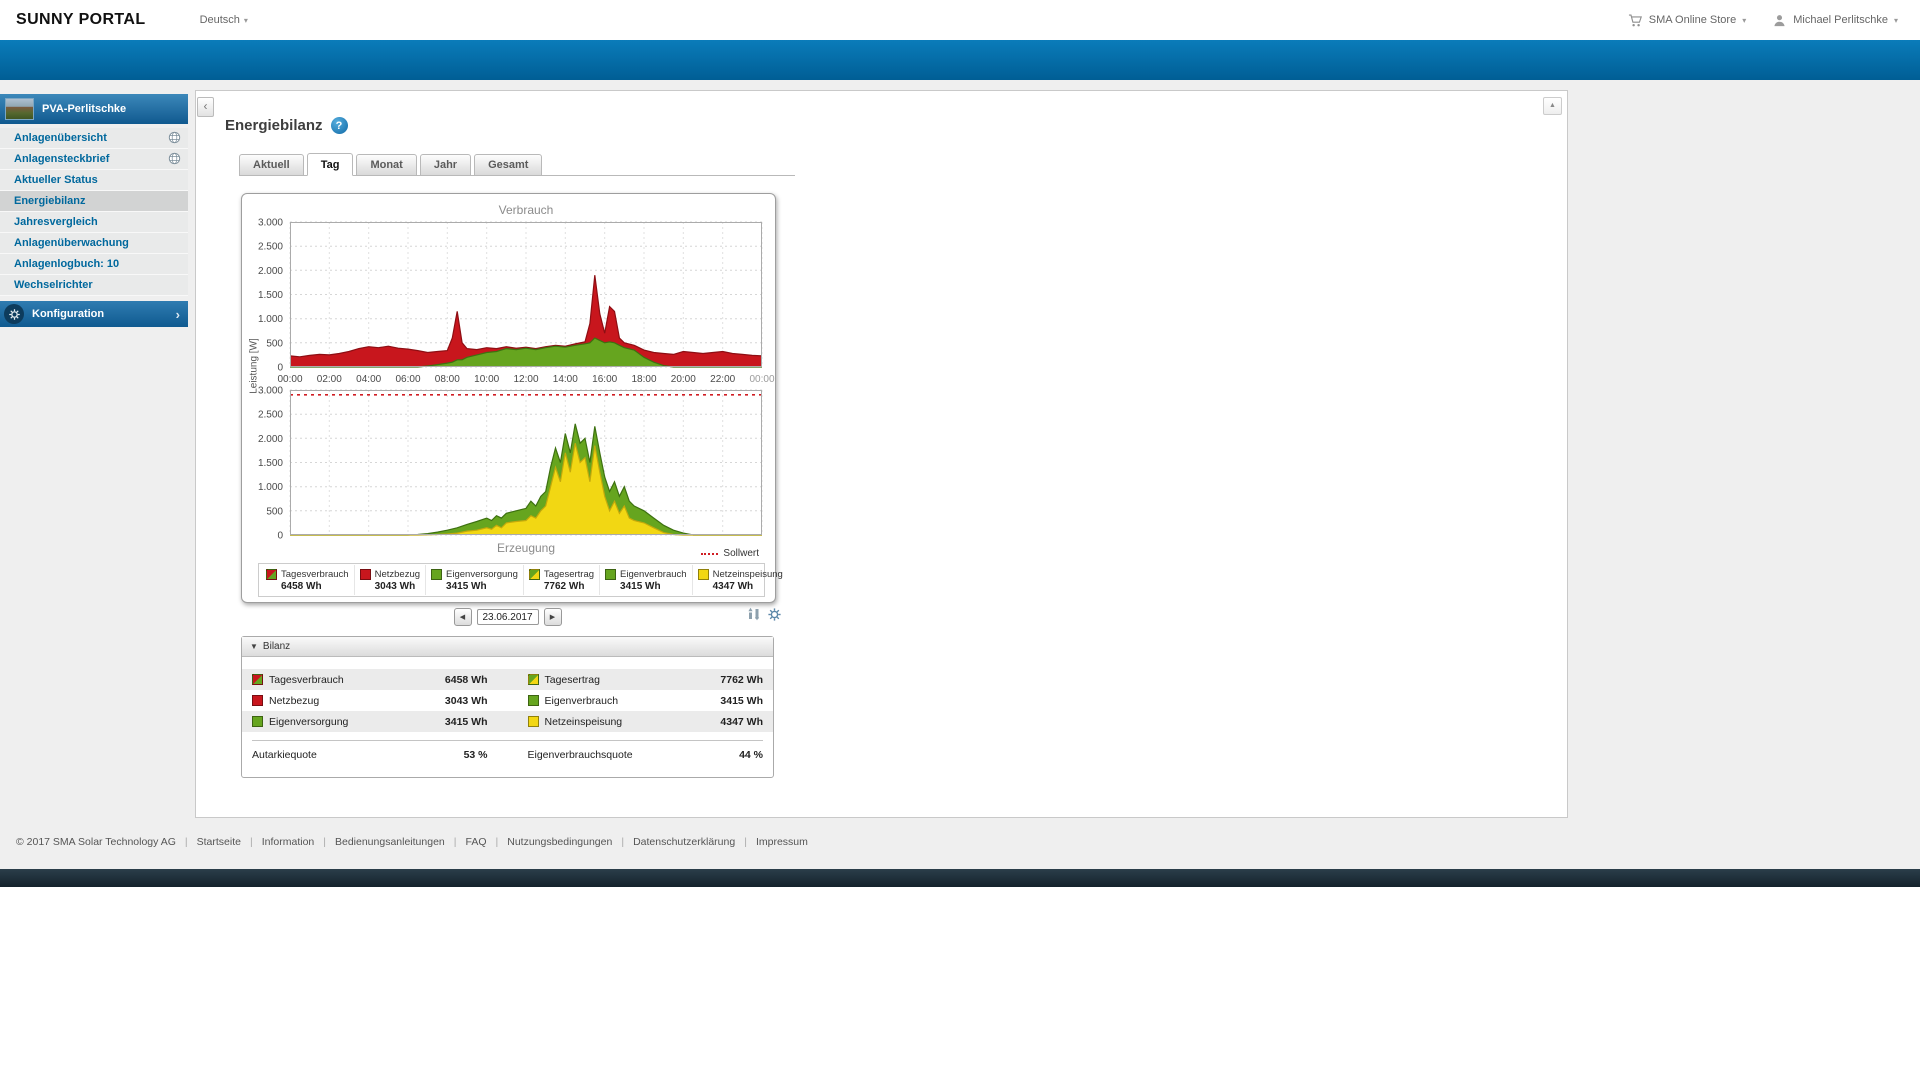  What do you see at coordinates (254, 646) in the screenshot?
I see `collapse-triangle-icon: ▼` at bounding box center [254, 646].